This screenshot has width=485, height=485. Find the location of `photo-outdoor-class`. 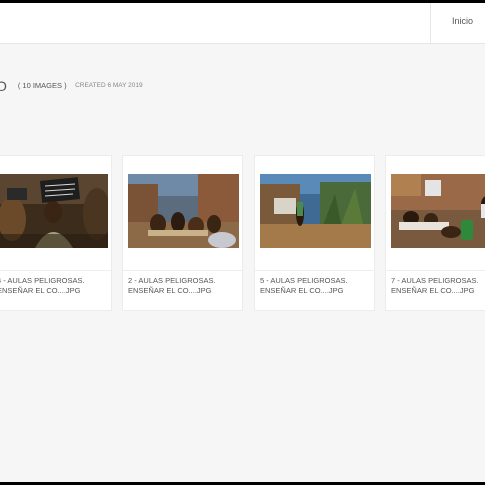

photo-outdoor-class is located at coordinates (183, 211).